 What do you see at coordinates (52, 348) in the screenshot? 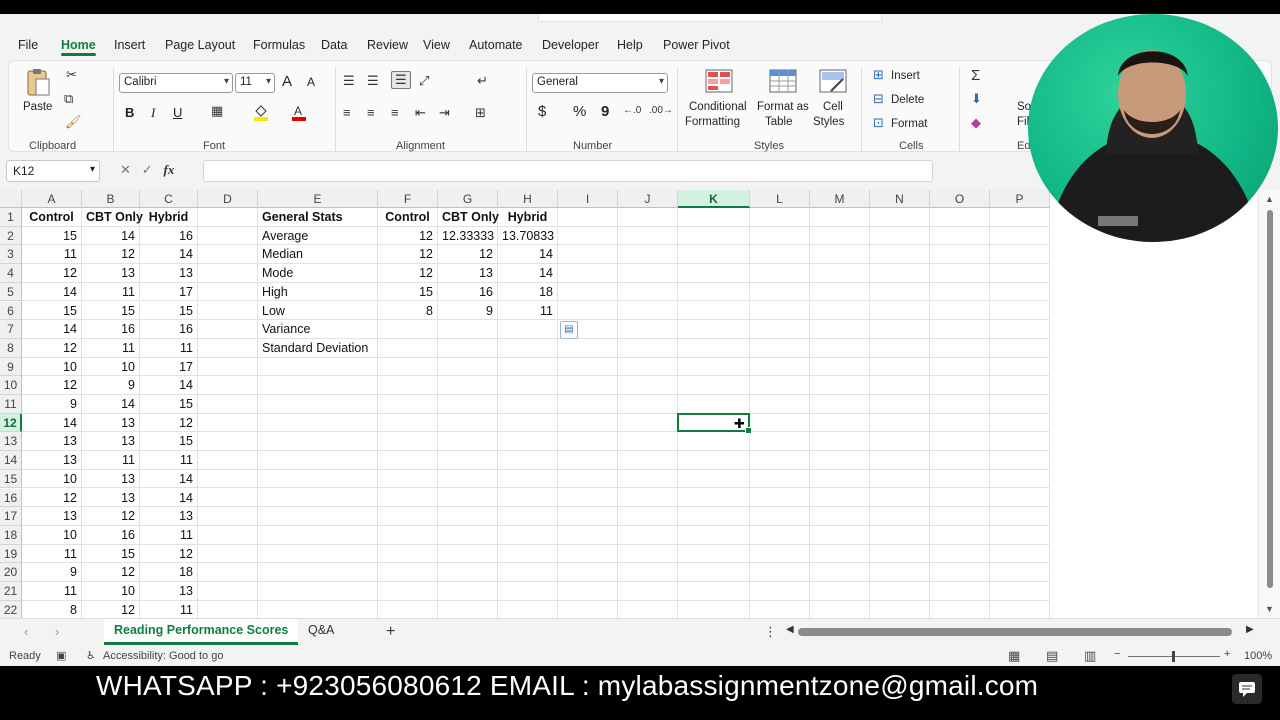
I see `cell-a8: 12` at bounding box center [52, 348].